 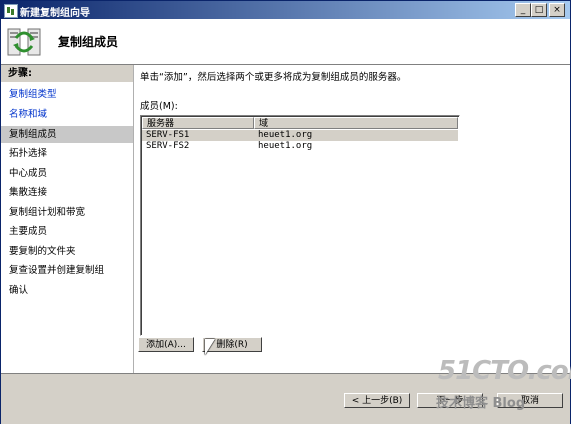 What do you see at coordinates (557, 10) in the screenshot?
I see `close-button: ×` at bounding box center [557, 10].